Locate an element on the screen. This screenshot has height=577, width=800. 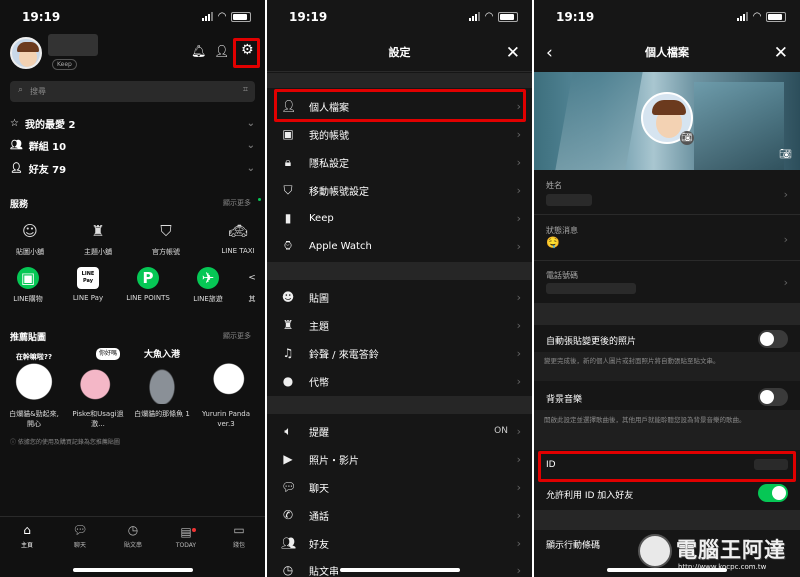
favorites-row: ☆ 我的最愛 2 ⌄ is located at coordinates (132, 123).